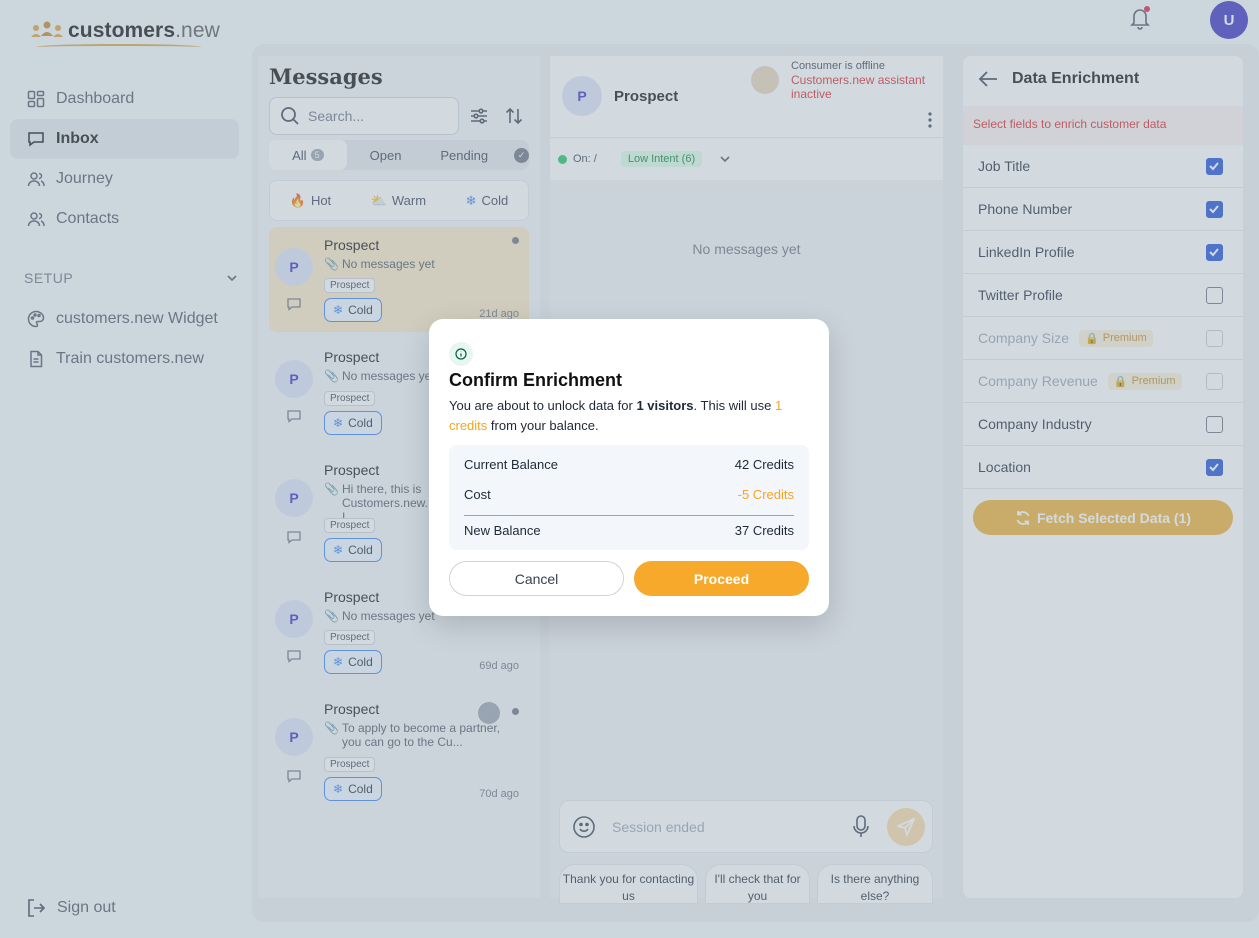 The width and height of the screenshot is (1259, 938). Describe the element at coordinates (536, 578) in the screenshot. I see `cancel-button: Cancel` at that location.